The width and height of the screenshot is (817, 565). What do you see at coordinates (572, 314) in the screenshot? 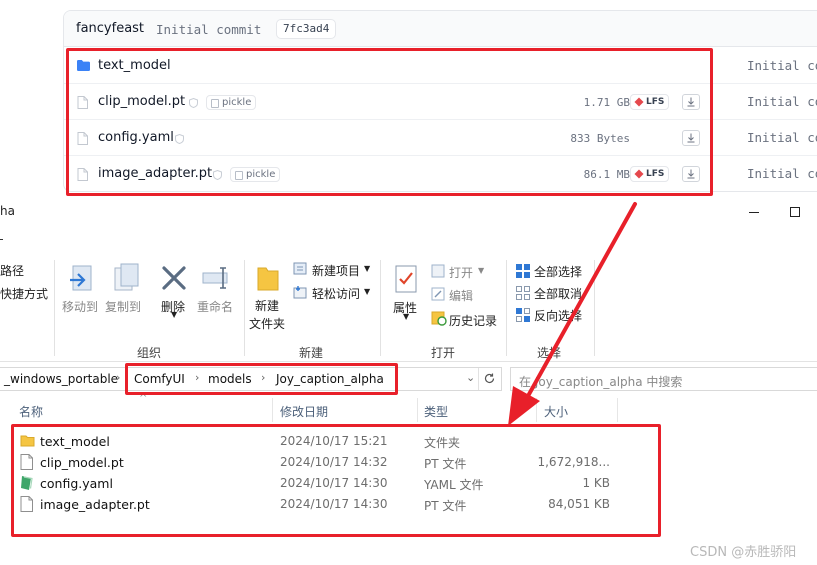
I see `annotation-arrow` at bounding box center [572, 314].